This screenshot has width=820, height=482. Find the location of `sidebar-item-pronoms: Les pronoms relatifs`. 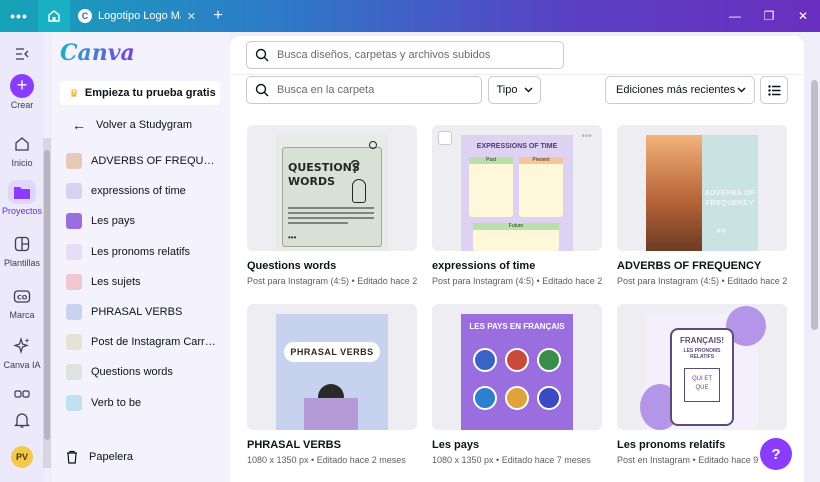

sidebar-item-pronoms: Les pronoms relatifs is located at coordinates (146, 252).